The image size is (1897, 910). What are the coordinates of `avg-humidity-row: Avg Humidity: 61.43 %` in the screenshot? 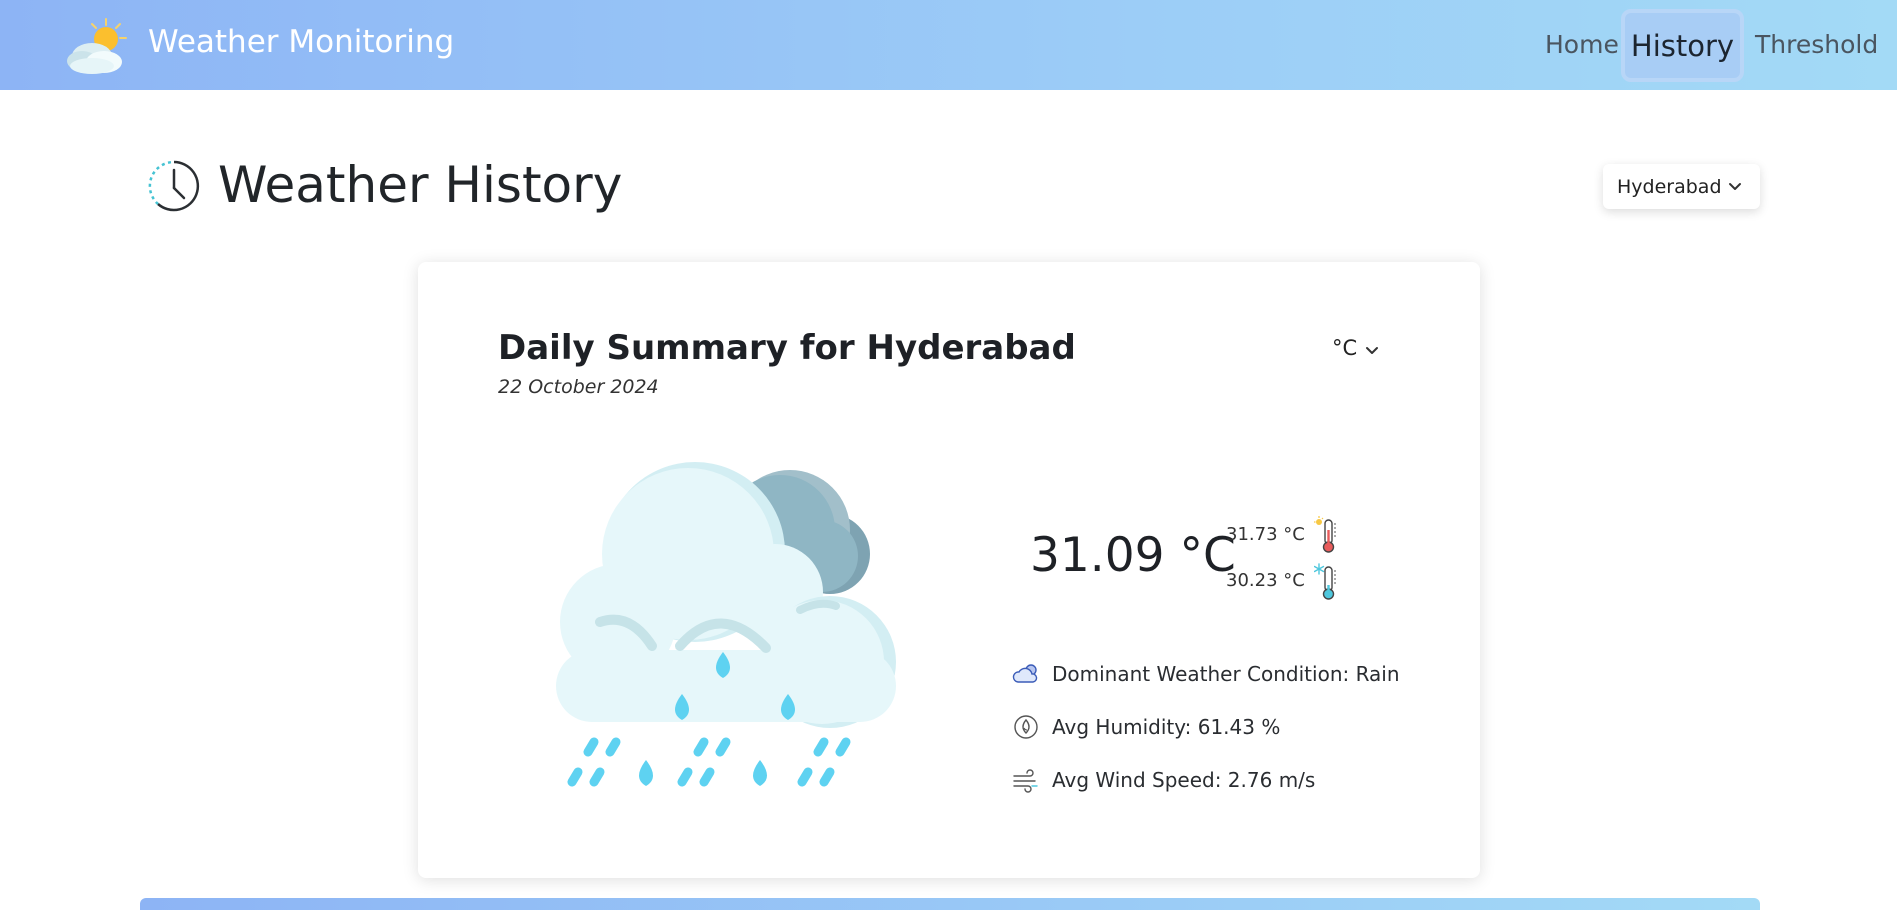 It's located at (1146, 727).